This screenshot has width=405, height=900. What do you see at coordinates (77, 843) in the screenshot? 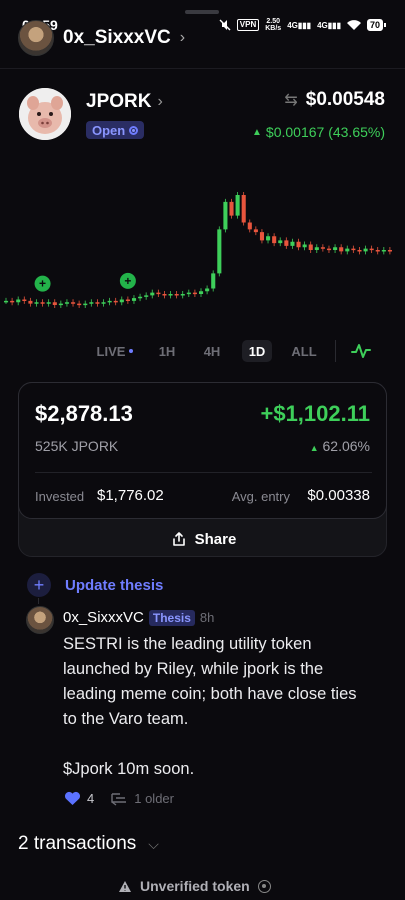
I see `transactions-label: 2 transactions` at bounding box center [77, 843].